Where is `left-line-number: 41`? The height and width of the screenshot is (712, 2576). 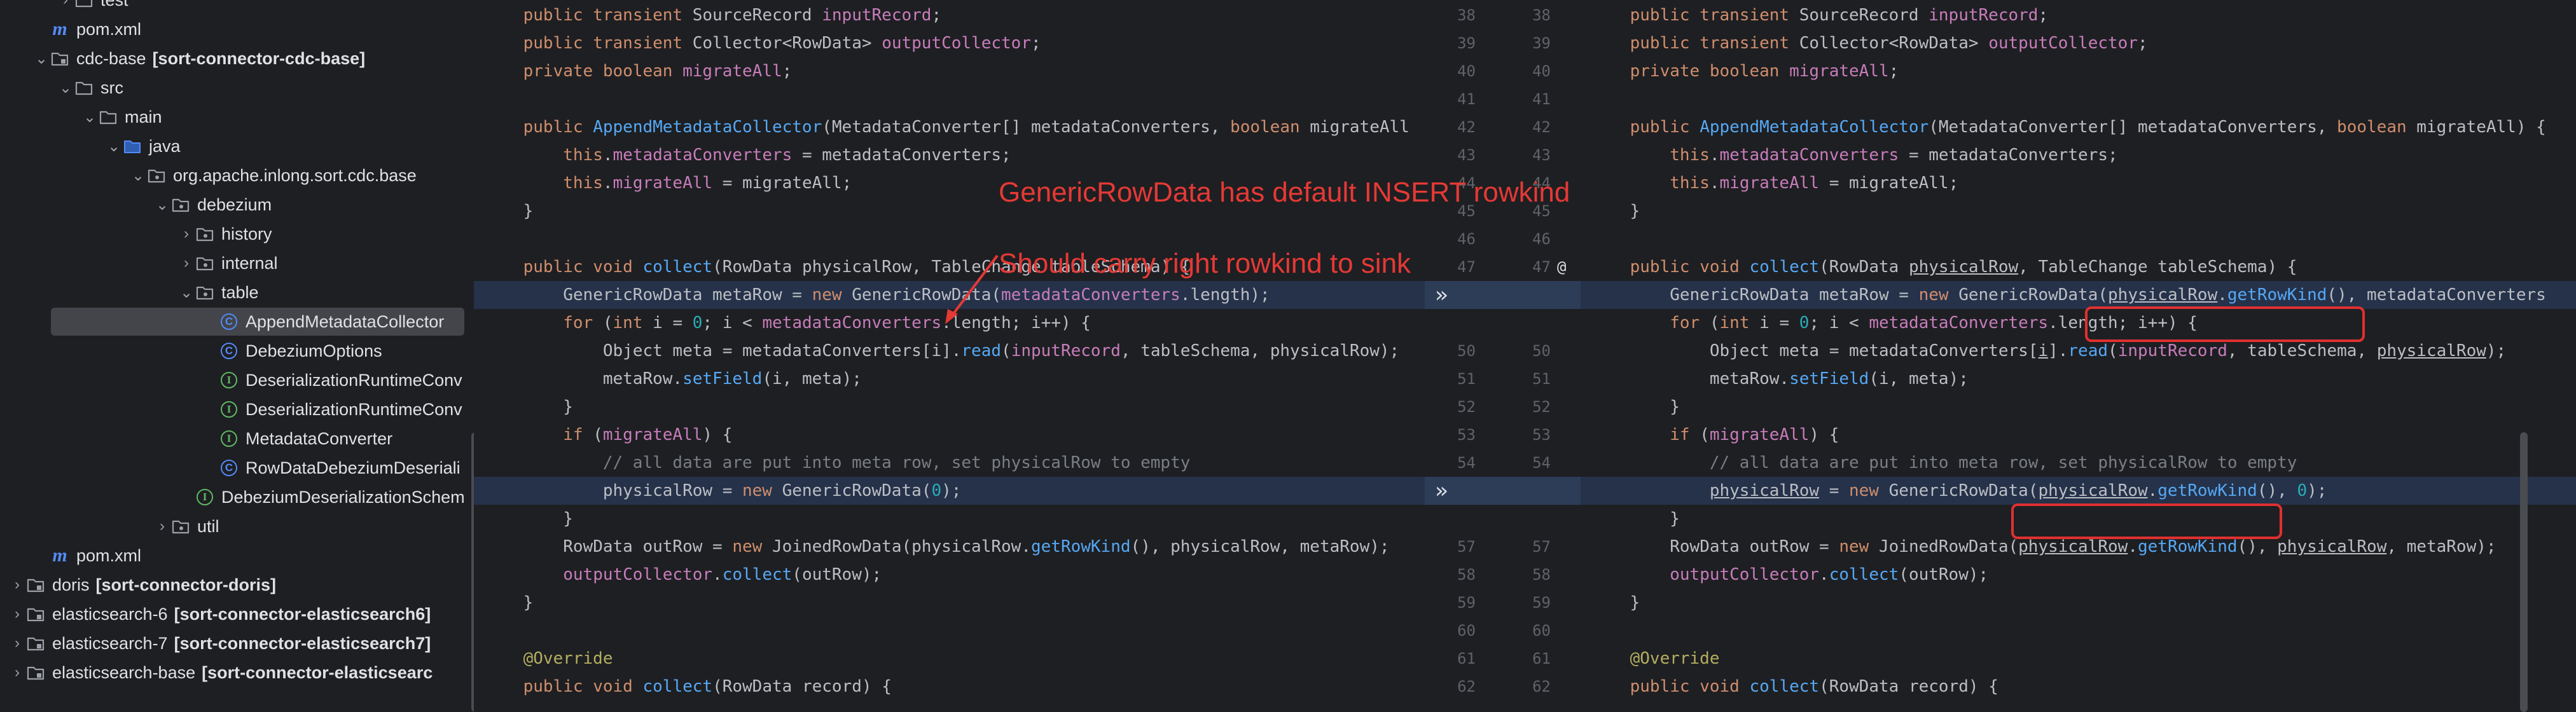
left-line-number: 41 is located at coordinates (1466, 99).